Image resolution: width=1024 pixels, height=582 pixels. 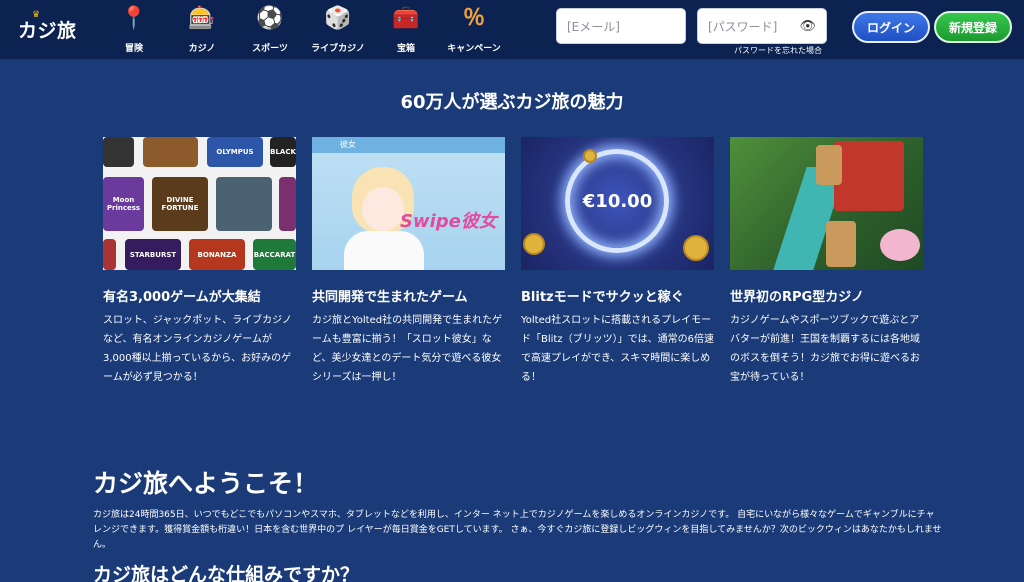 I want to click on nav-item-treasure: 🧰 宝箱, so click(x=406, y=31).